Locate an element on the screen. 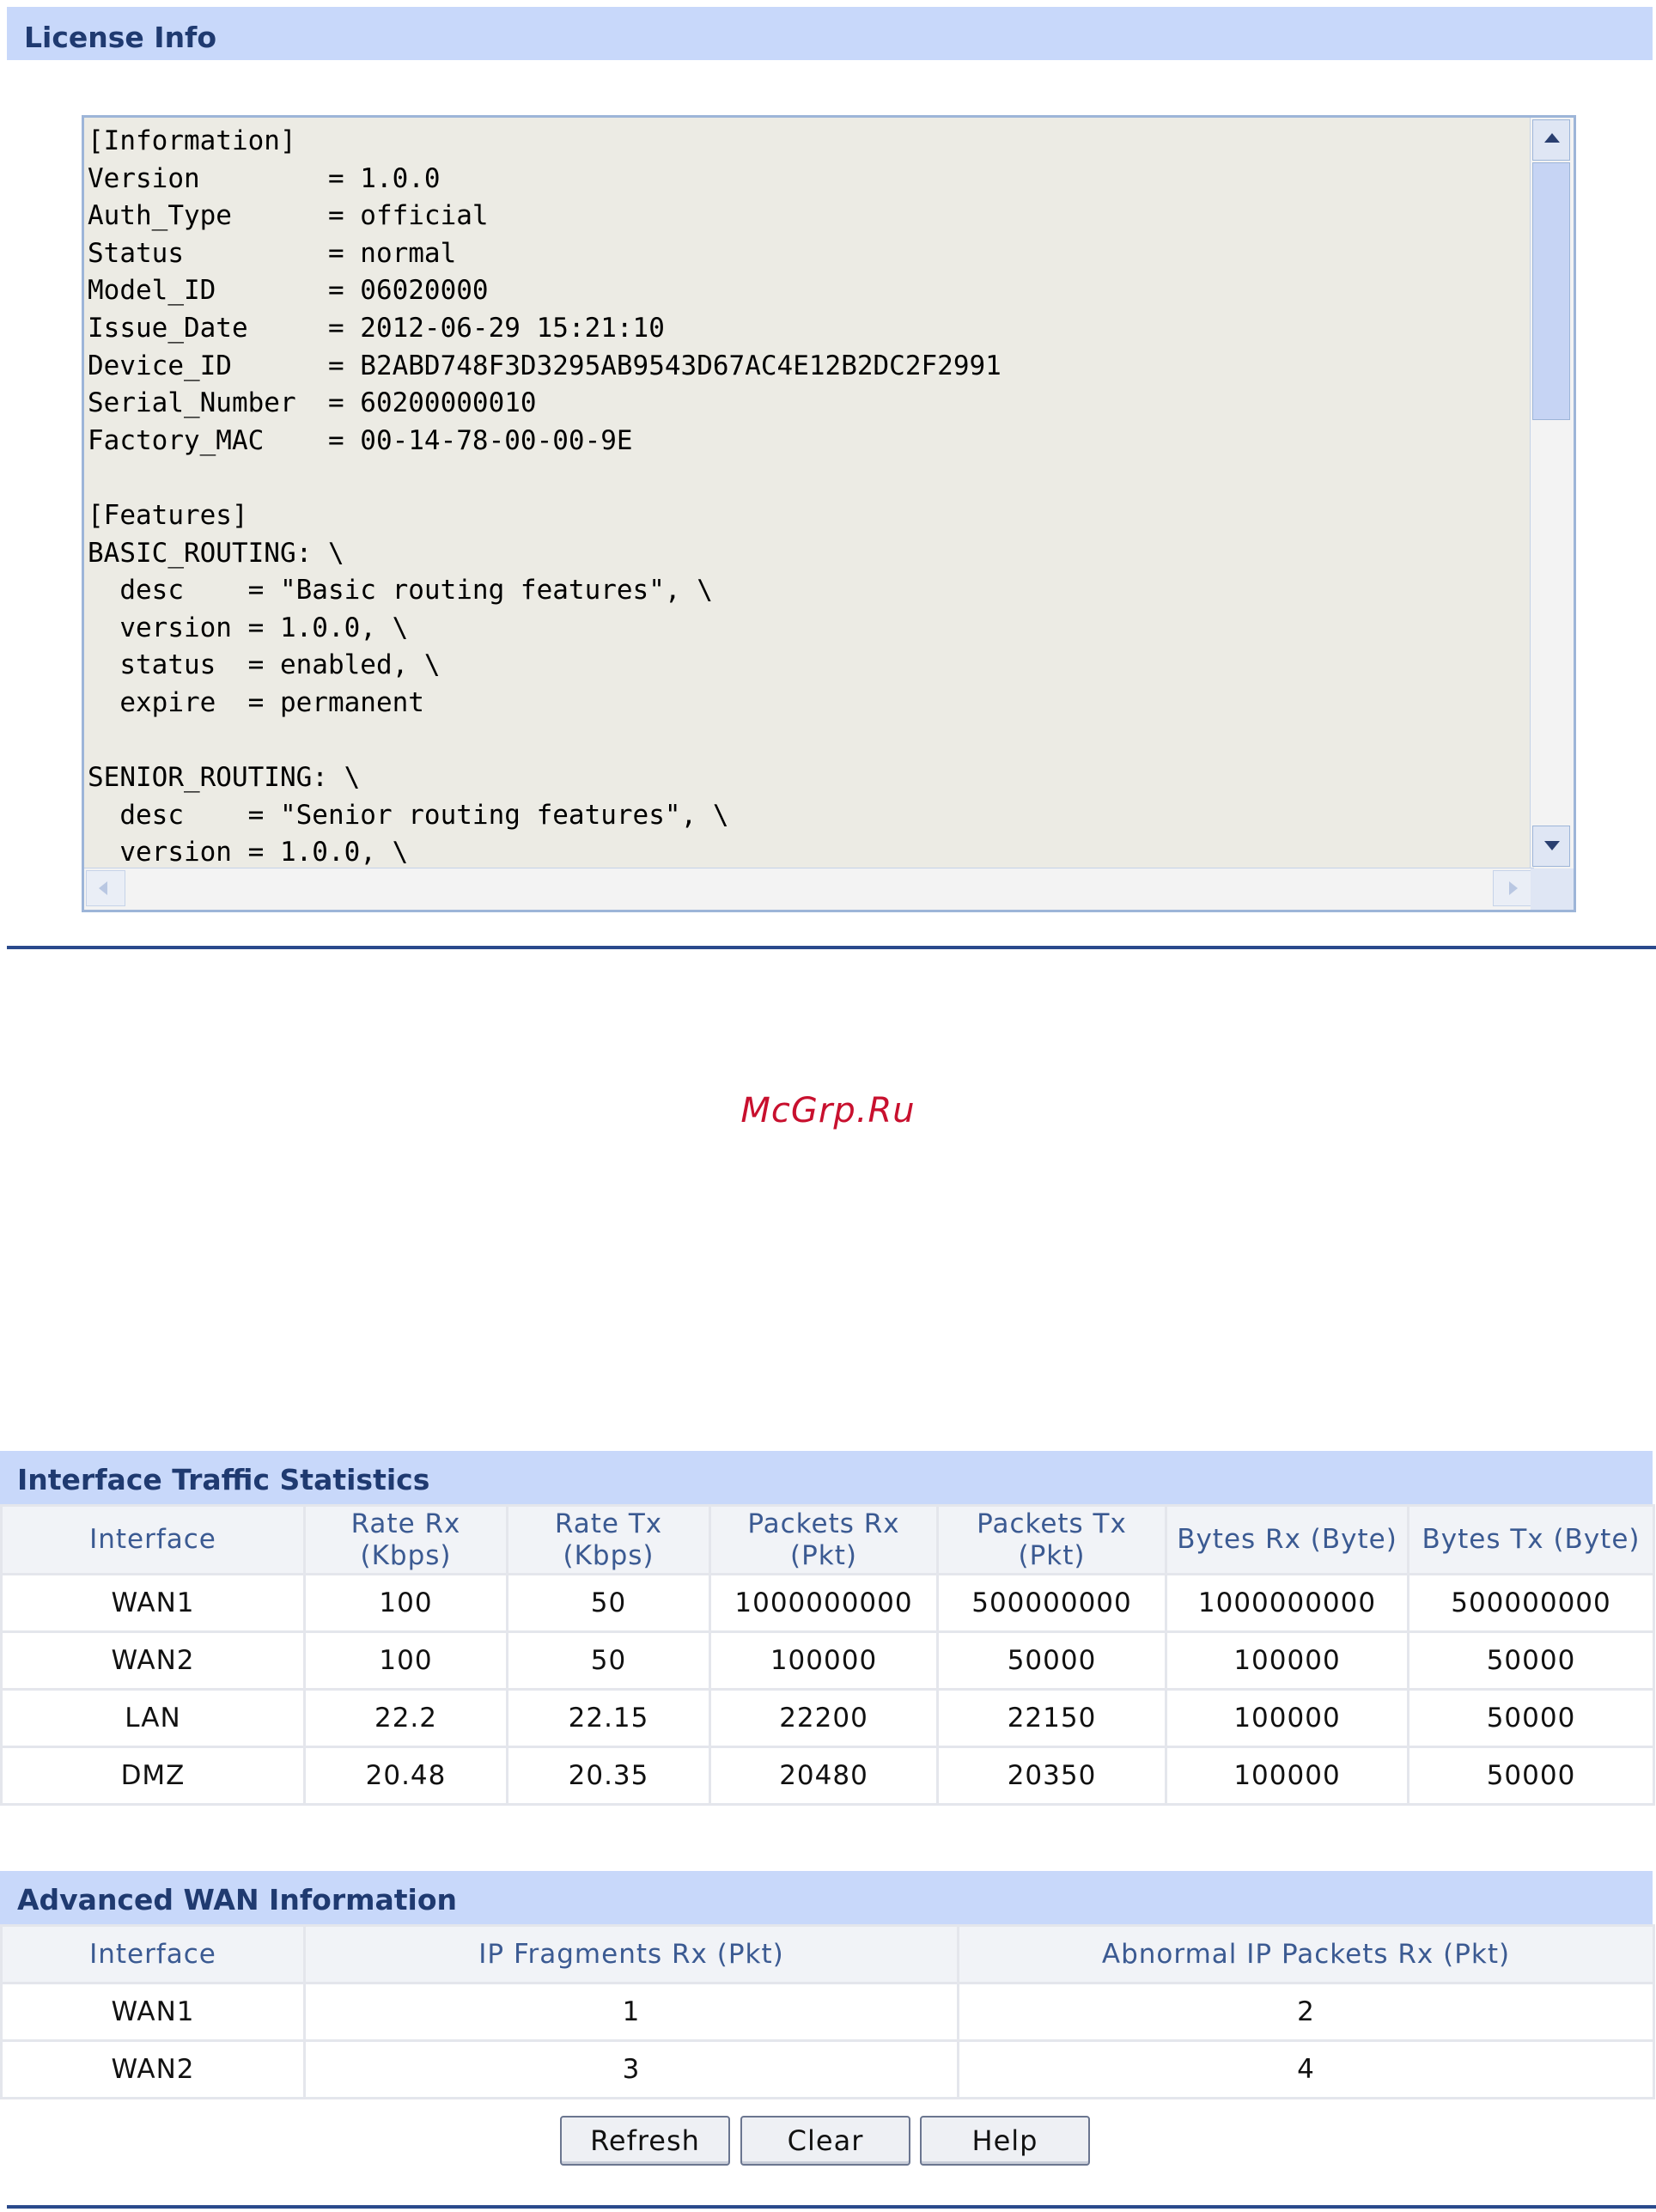 The image size is (1656, 2212). watermark-text: McGrp.Ru is located at coordinates (828, 1110).